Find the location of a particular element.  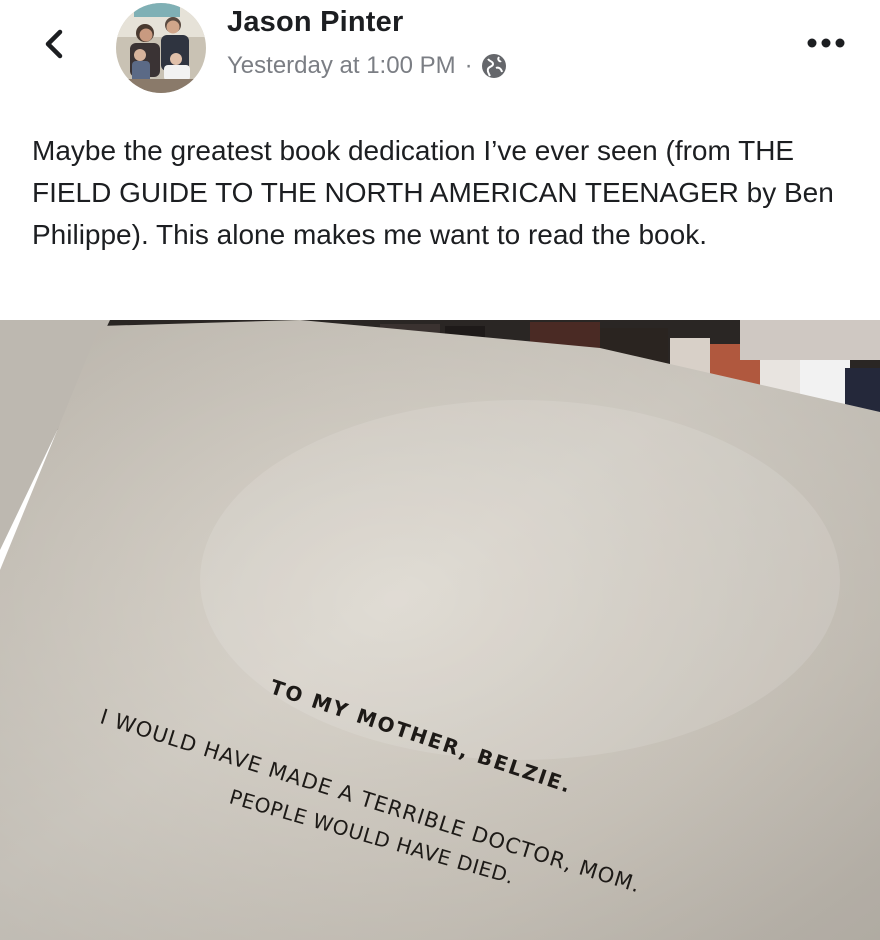

more-horizontal-icon is located at coordinates (826, 43).